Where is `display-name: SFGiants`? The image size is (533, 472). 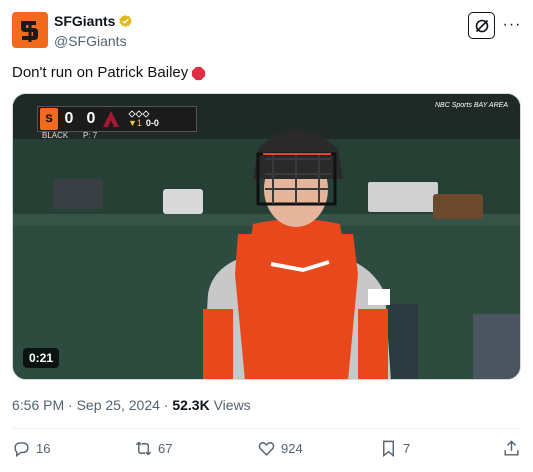 display-name: SFGiants is located at coordinates (93, 21).